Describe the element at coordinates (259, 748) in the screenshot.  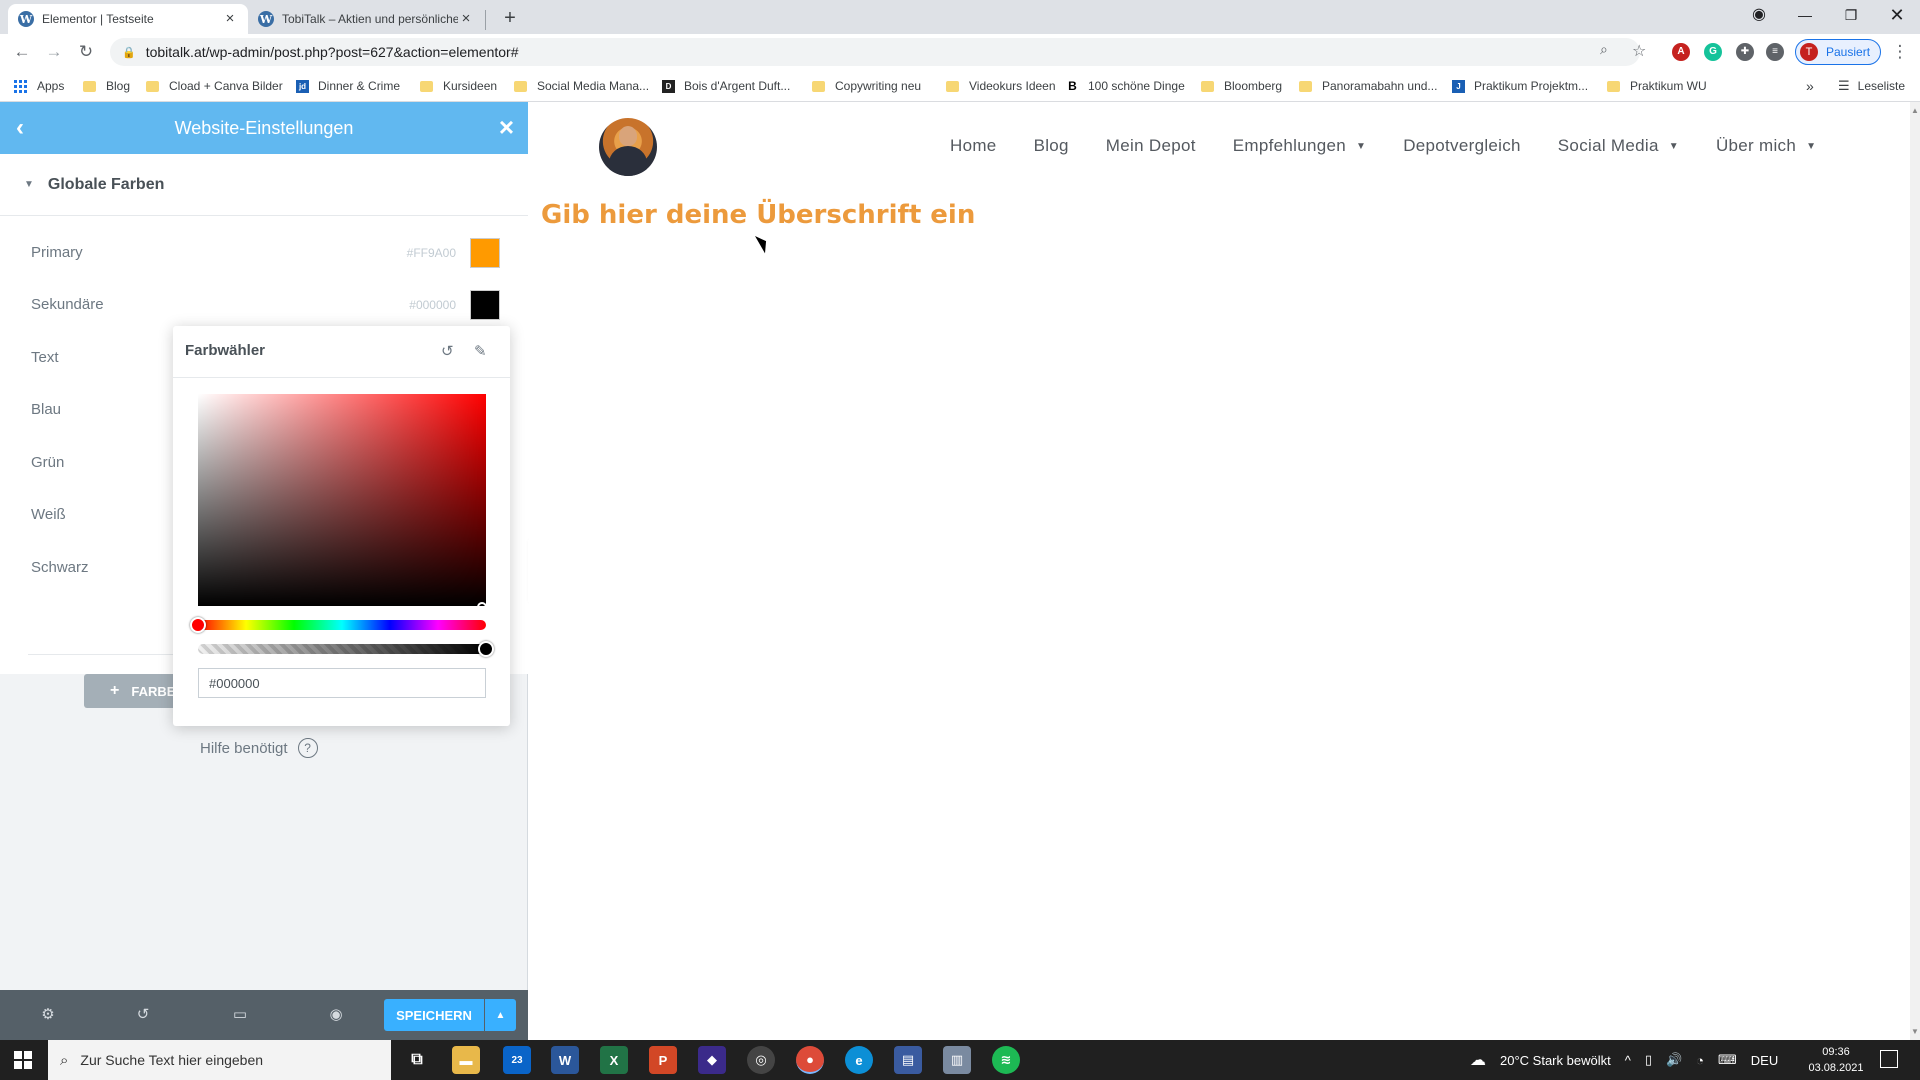
I see `help-link: Hilfe benötigt ?` at that location.